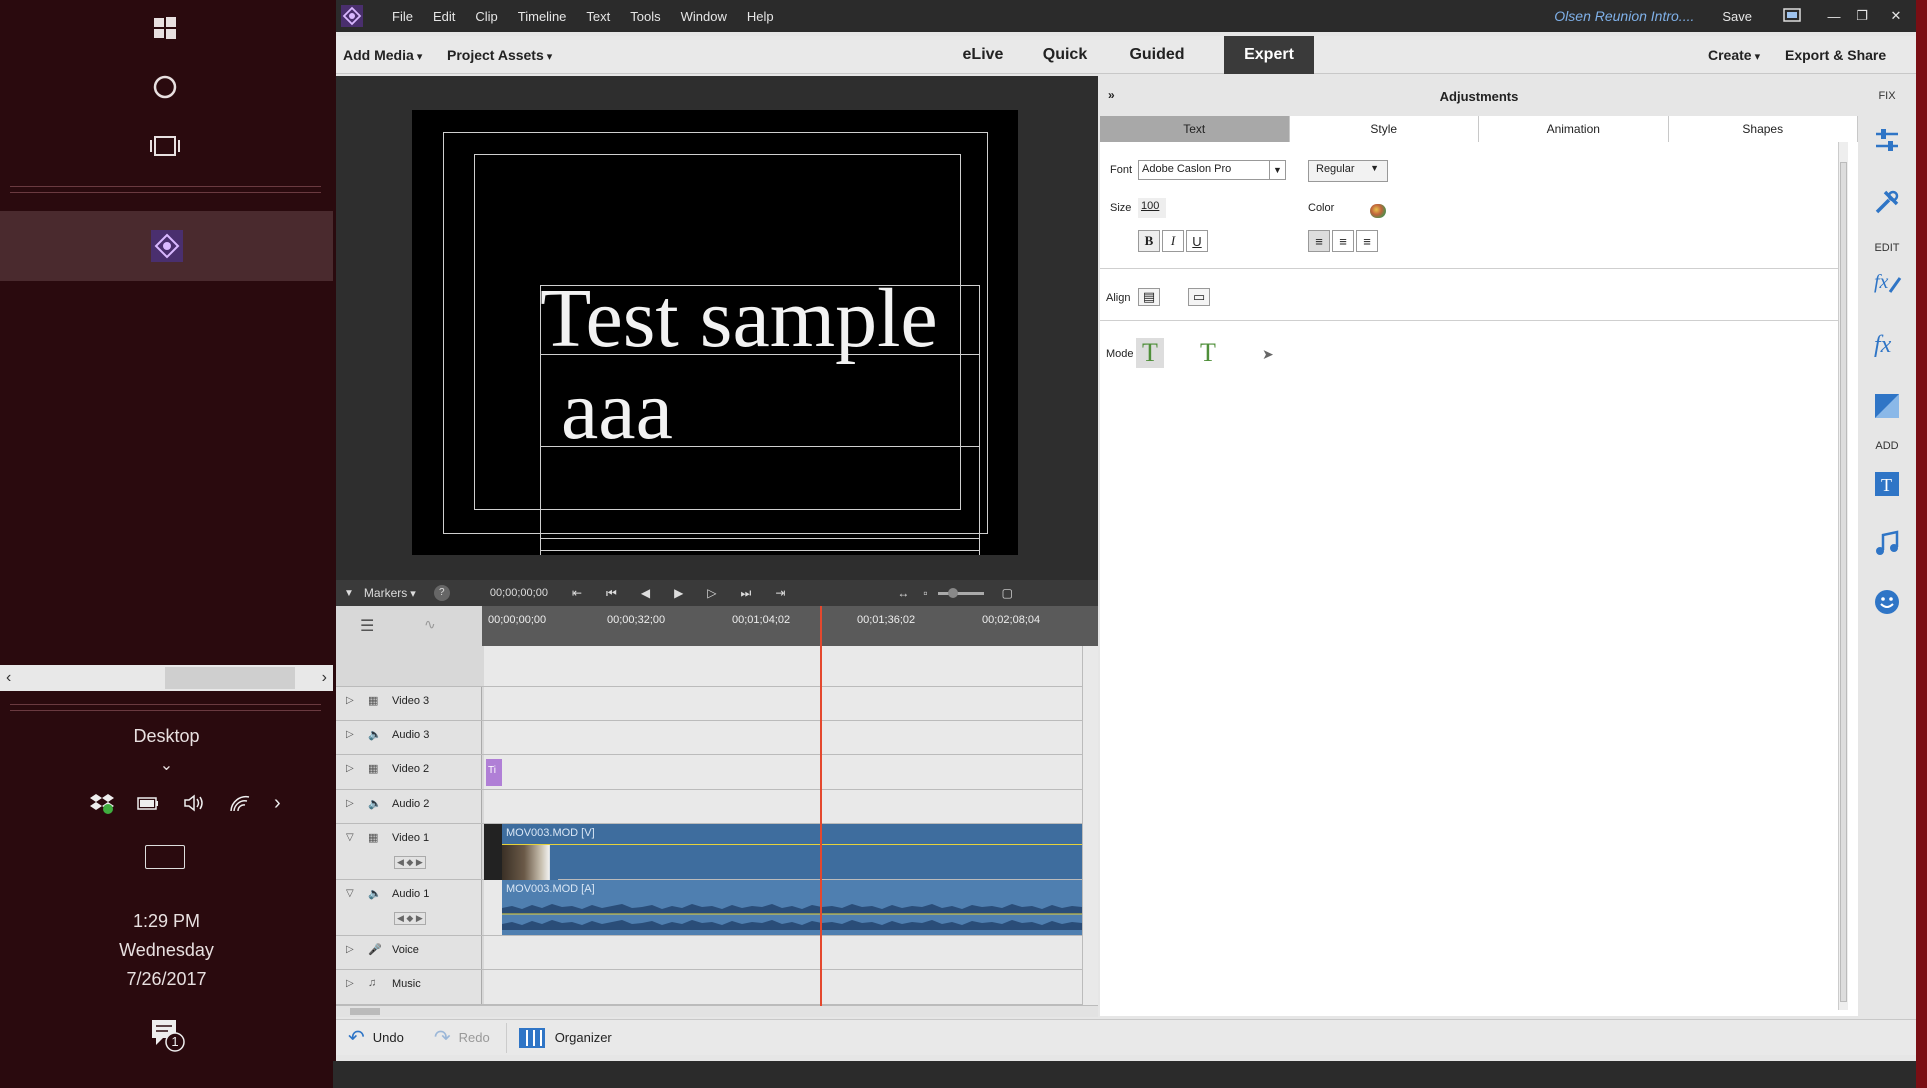 This screenshot has width=1927, height=1088. I want to click on help-icon: ?, so click(441, 593).